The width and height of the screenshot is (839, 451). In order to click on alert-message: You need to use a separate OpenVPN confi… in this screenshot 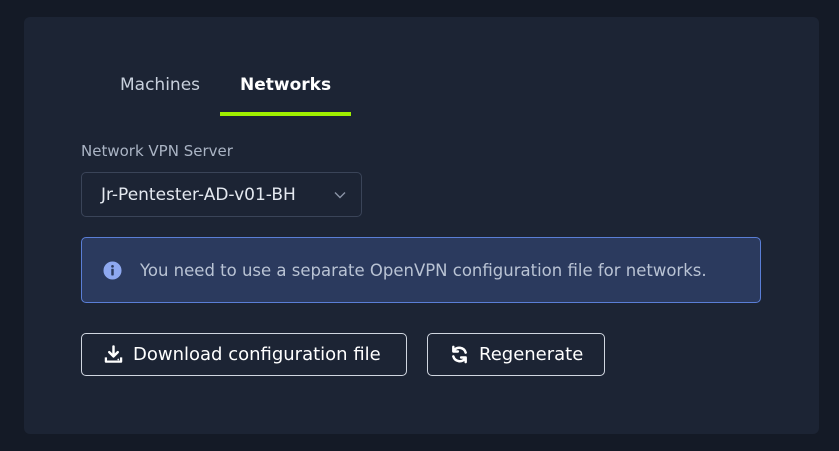, I will do `click(423, 270)`.